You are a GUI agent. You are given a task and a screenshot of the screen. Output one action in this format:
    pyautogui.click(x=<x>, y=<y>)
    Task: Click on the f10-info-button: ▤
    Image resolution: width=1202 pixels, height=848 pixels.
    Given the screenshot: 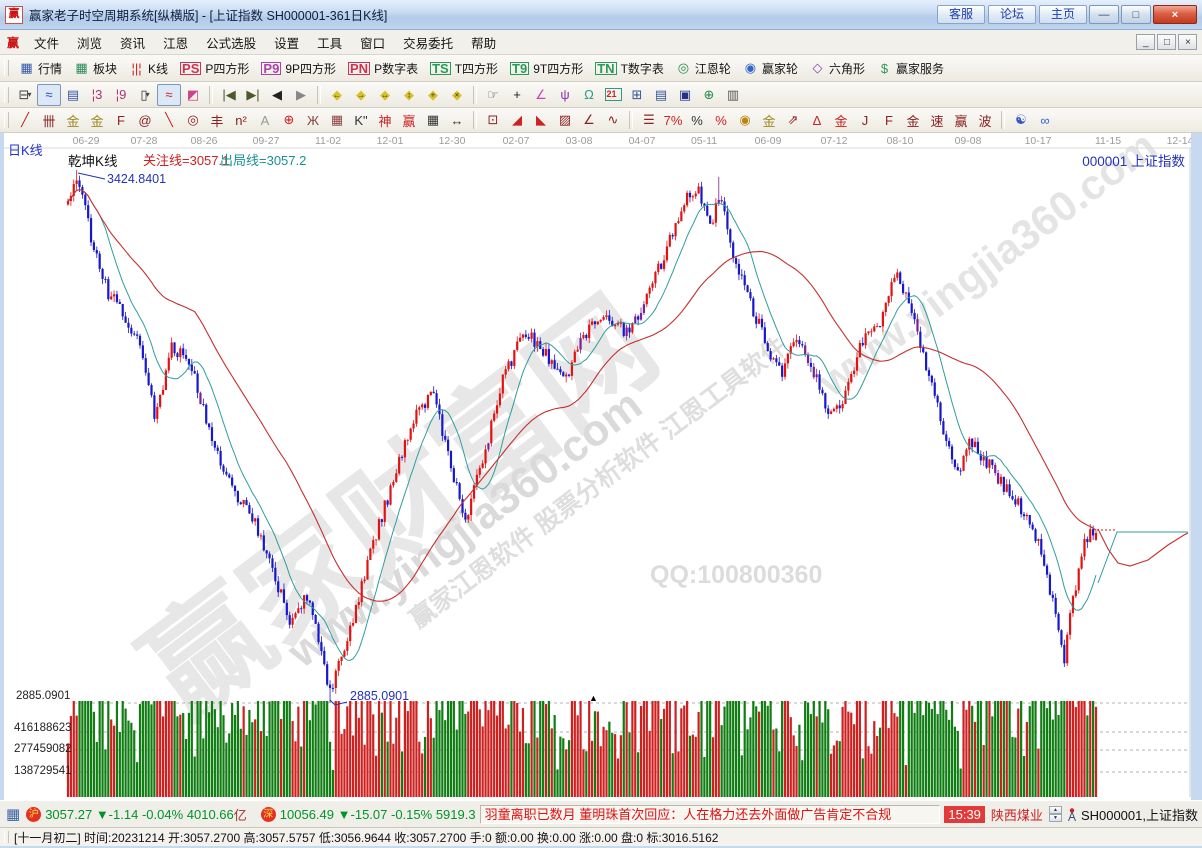 What is the action you would take?
    pyautogui.click(x=73, y=95)
    